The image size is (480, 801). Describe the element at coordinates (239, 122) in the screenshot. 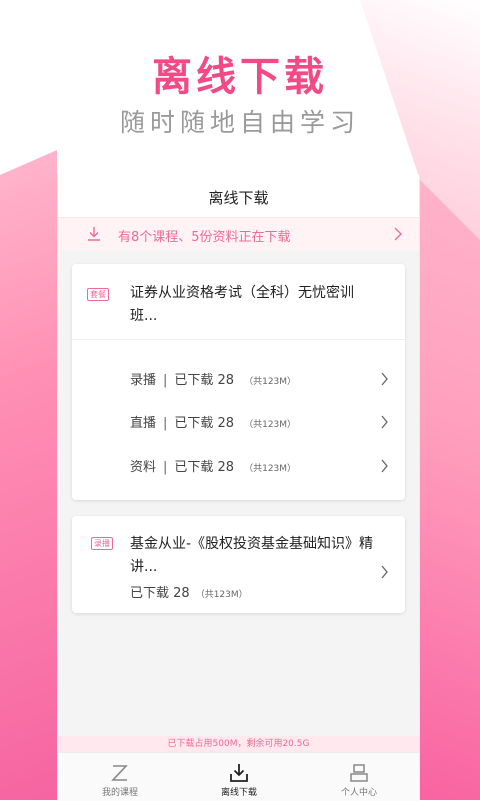

I see `hero-subtitle: 随时随地自由学习` at that location.